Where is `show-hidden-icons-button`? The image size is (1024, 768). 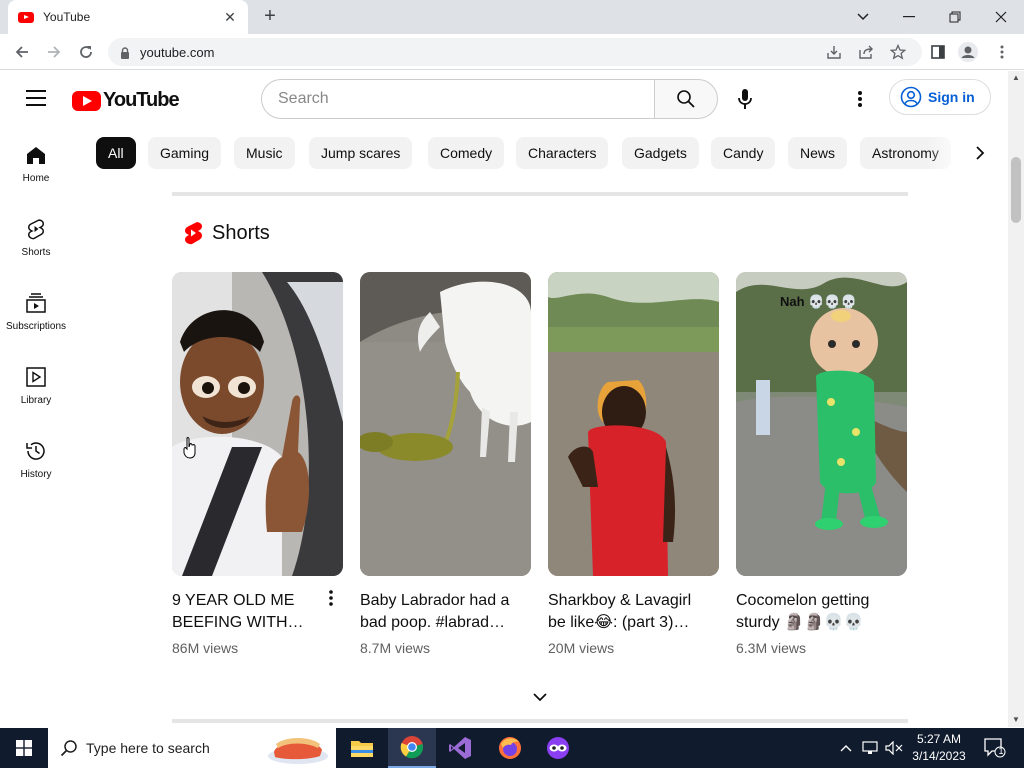 show-hidden-icons-button is located at coordinates (846, 748).